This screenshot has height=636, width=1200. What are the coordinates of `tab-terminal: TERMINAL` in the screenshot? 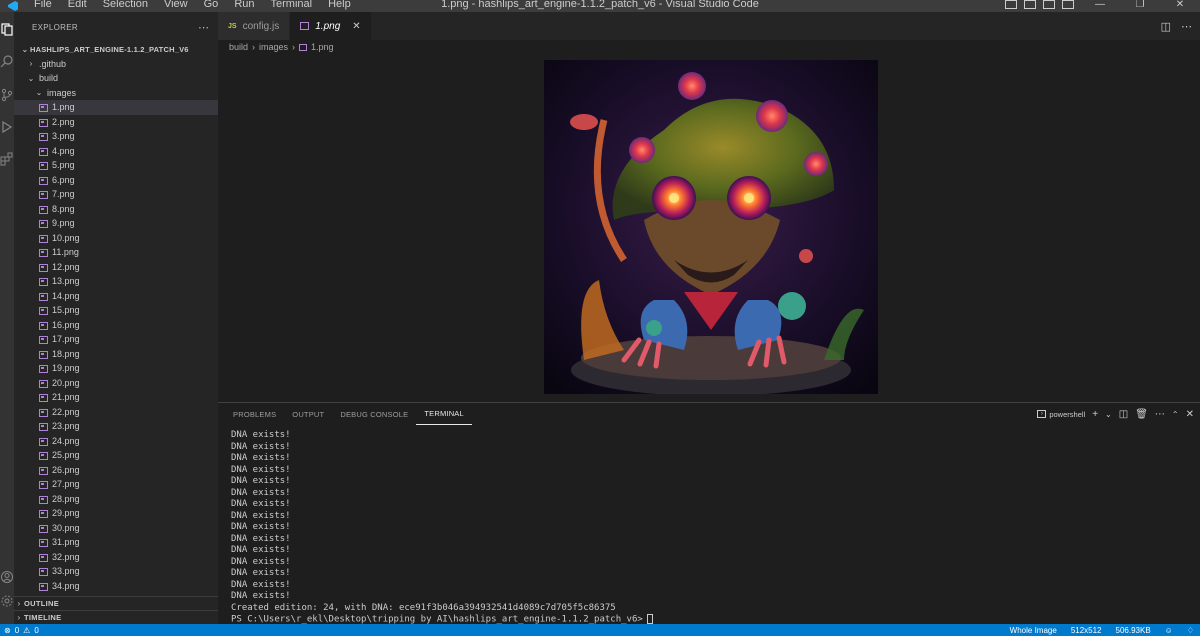 It's located at (444, 414).